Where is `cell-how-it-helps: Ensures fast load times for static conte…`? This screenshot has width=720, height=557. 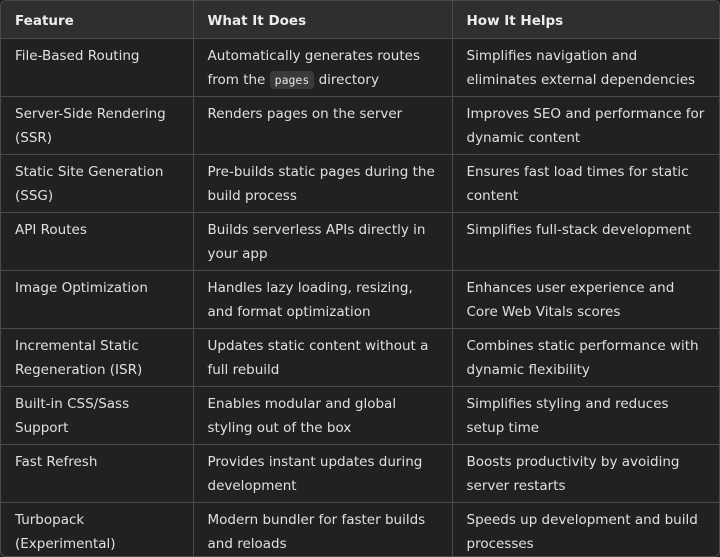
cell-how-it-helps: Ensures fast load times for static conte… is located at coordinates (585, 183).